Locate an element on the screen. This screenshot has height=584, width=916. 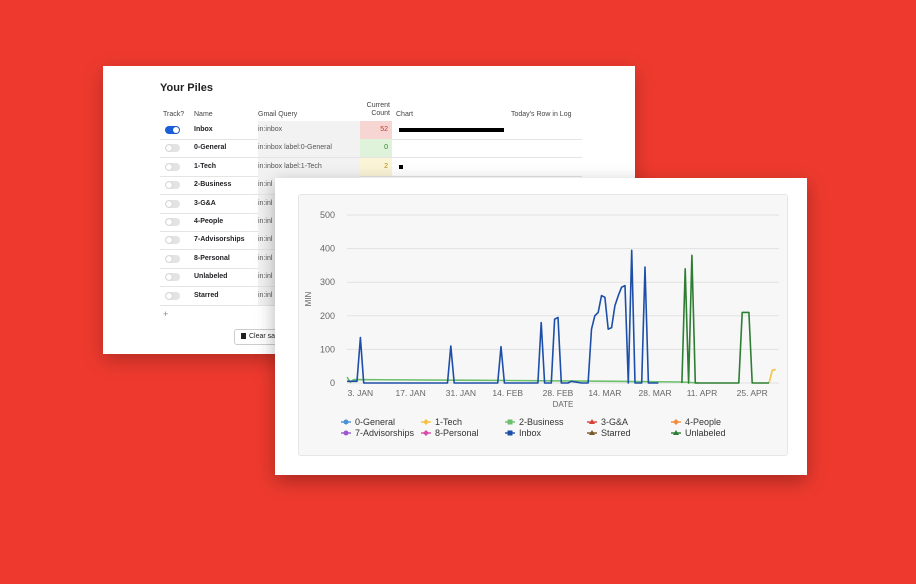
y-tick-label: 400 is located at coordinates (327, 249).